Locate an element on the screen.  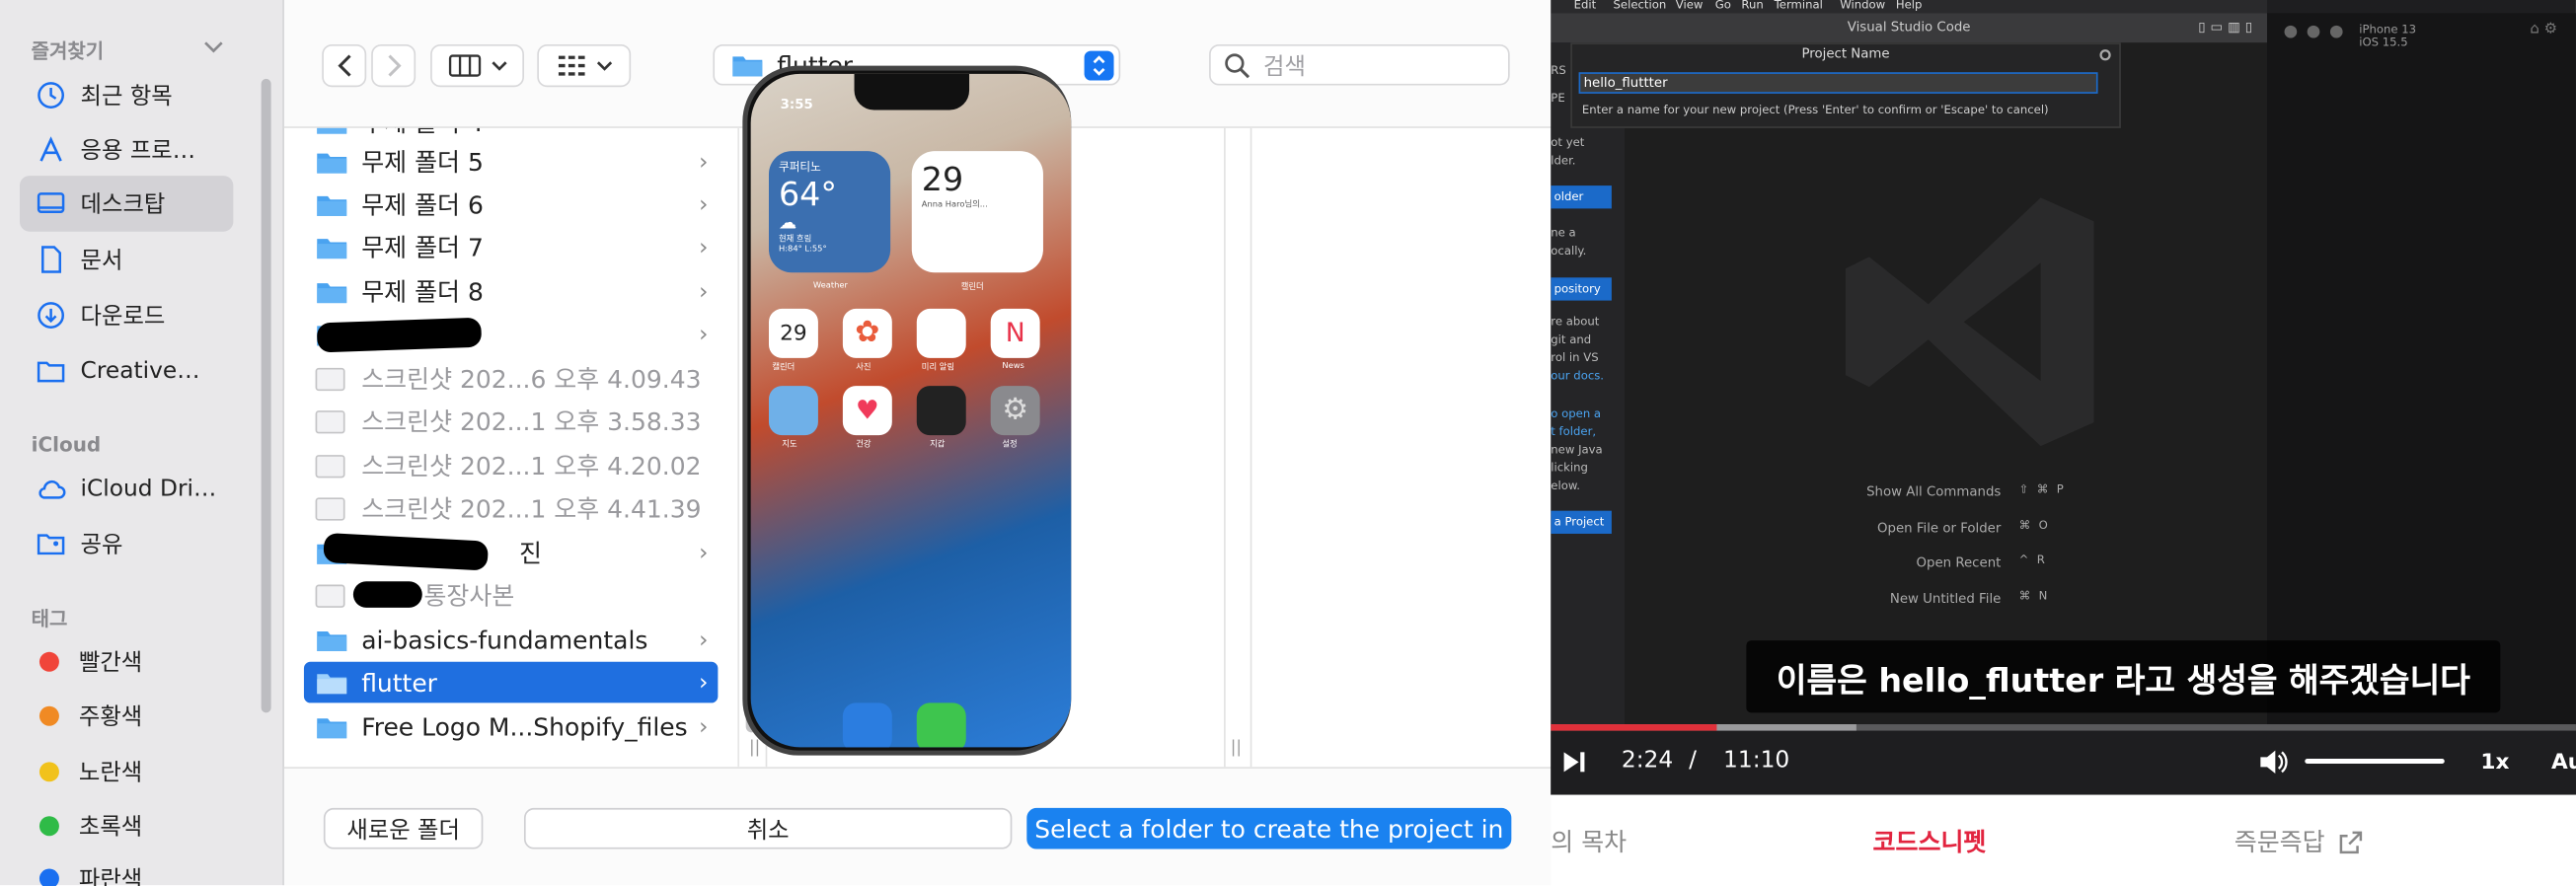
auto-quality-button: Au is located at coordinates (2563, 763).